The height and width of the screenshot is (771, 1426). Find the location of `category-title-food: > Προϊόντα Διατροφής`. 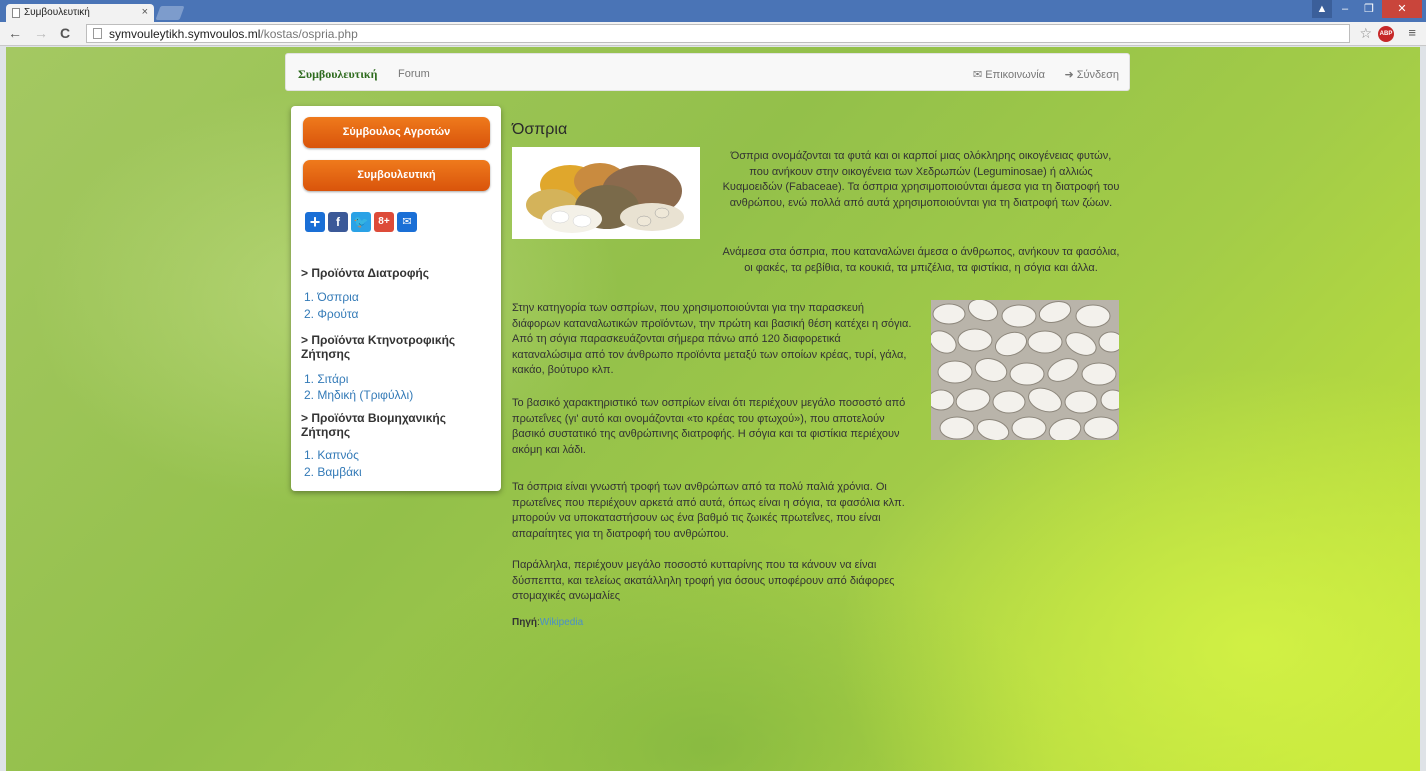

category-title-food: > Προϊόντα Διατροφής is located at coordinates (365, 273).